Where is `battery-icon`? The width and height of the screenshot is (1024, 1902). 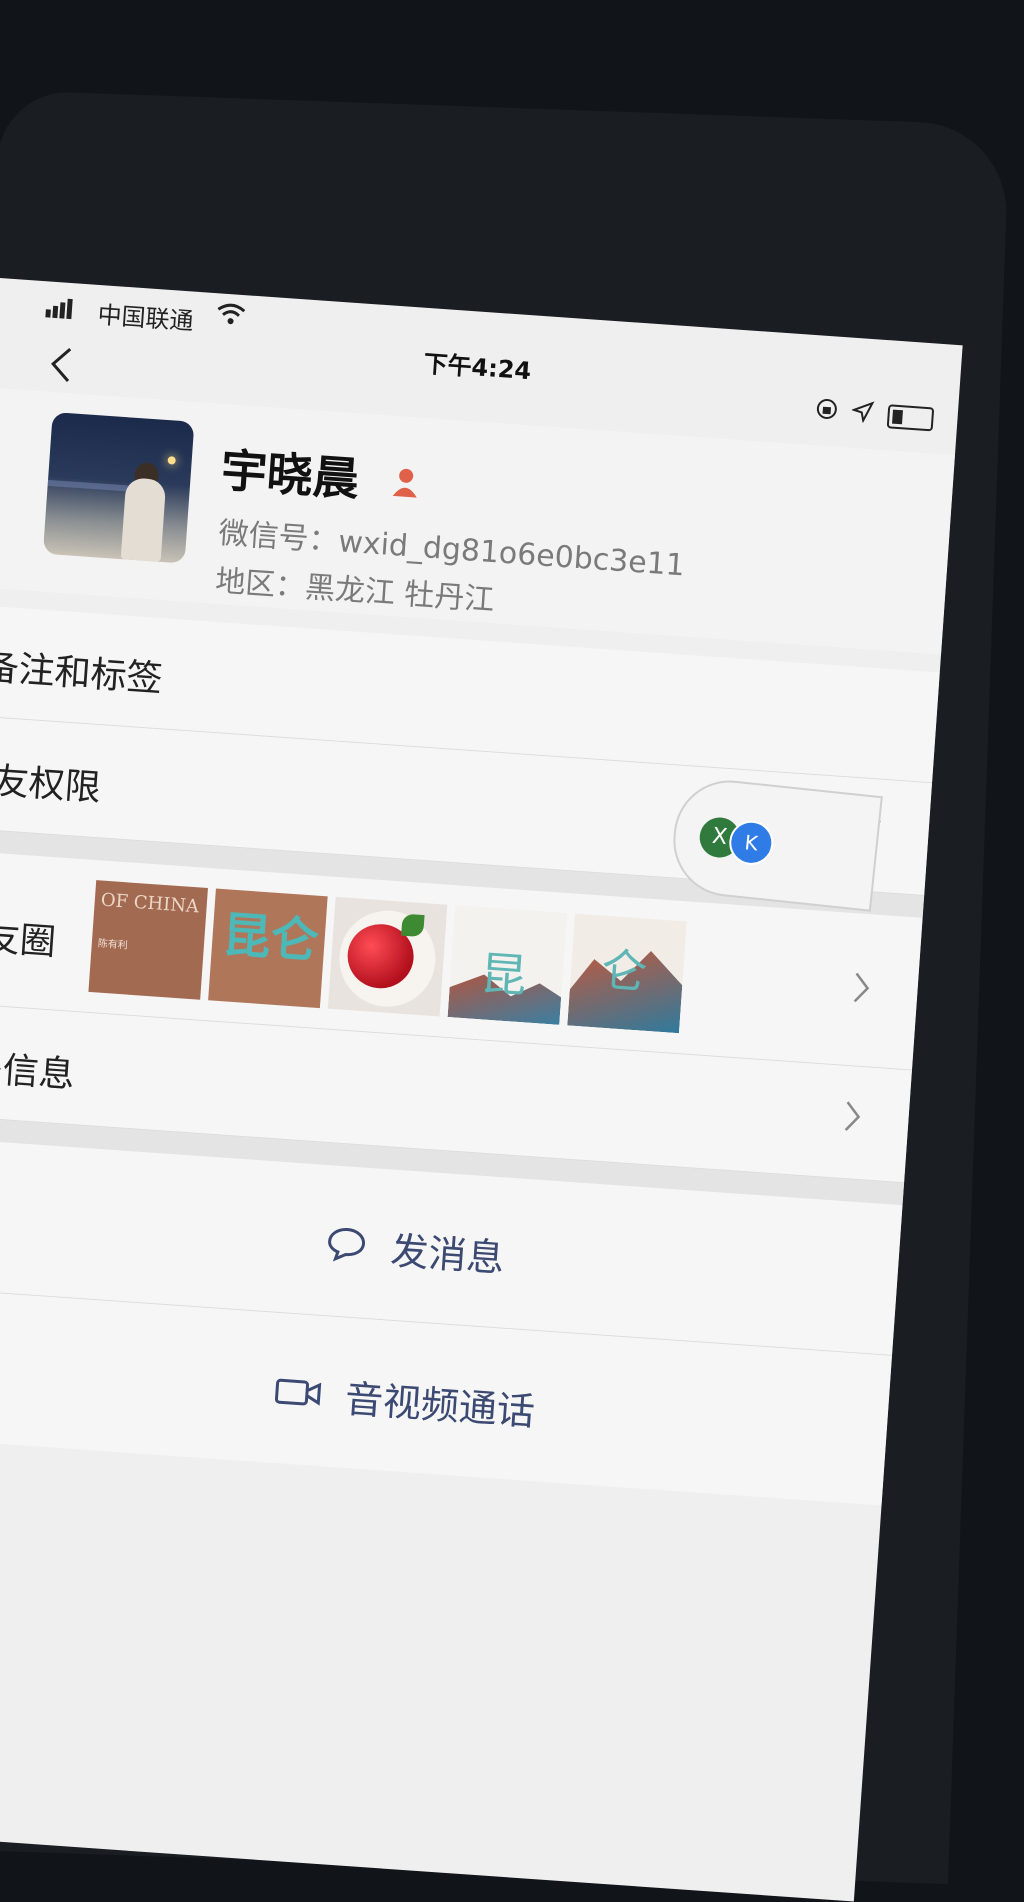 battery-icon is located at coordinates (910, 418).